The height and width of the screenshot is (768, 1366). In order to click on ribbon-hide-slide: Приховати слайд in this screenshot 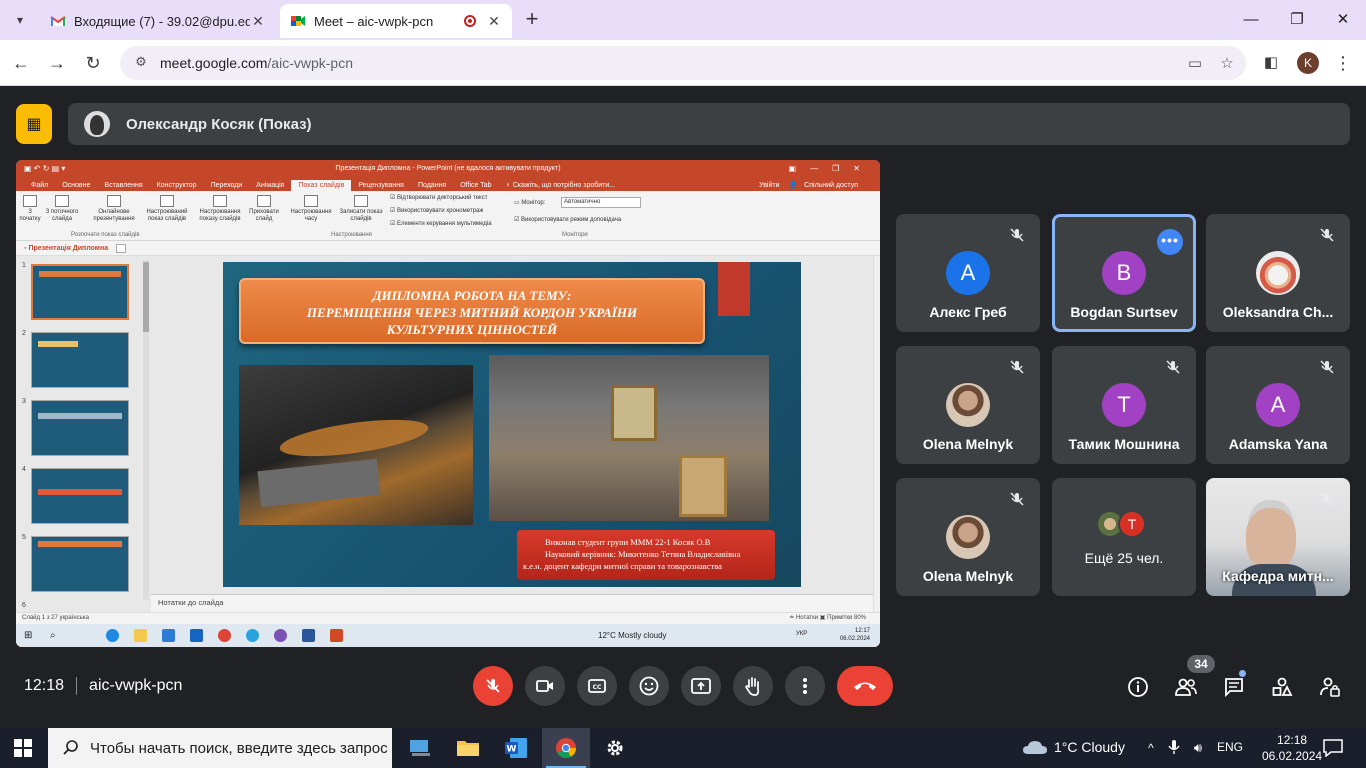, I will do `click(264, 209)`.